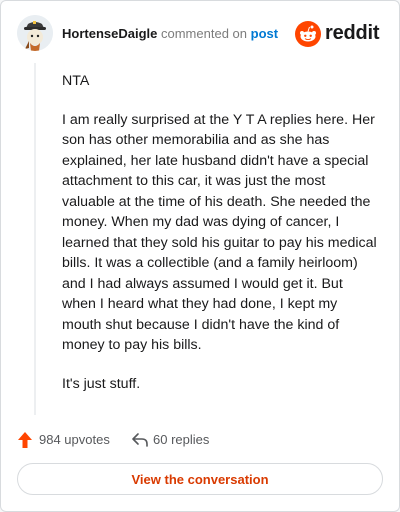  What do you see at coordinates (76, 81) in the screenshot?
I see `comment-paragraph: NTA` at bounding box center [76, 81].